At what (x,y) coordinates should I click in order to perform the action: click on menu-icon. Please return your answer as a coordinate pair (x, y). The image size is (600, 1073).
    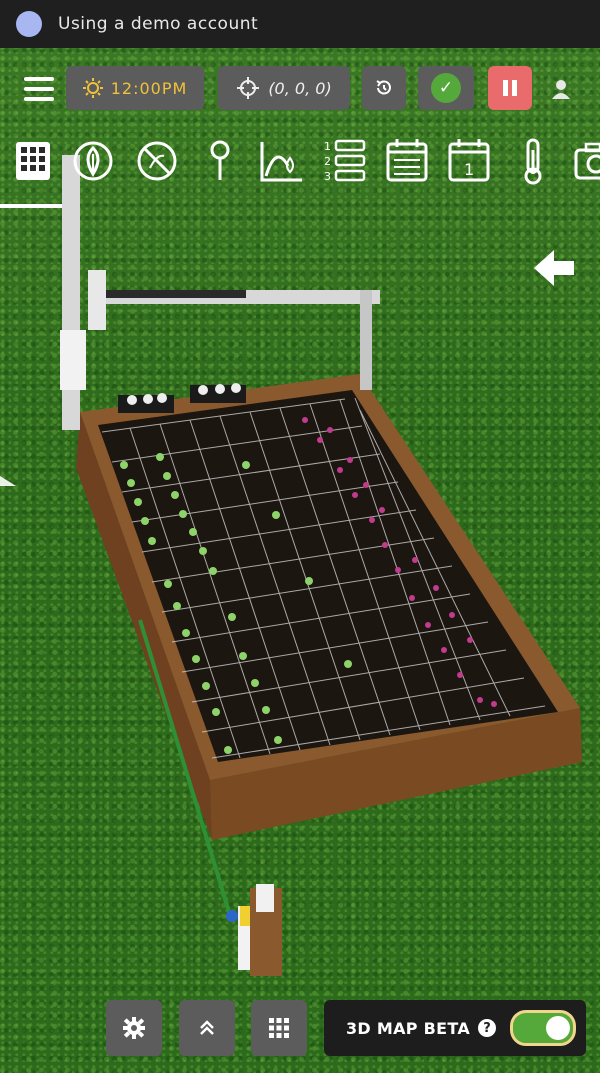
    Looking at the image, I should click on (39, 89).